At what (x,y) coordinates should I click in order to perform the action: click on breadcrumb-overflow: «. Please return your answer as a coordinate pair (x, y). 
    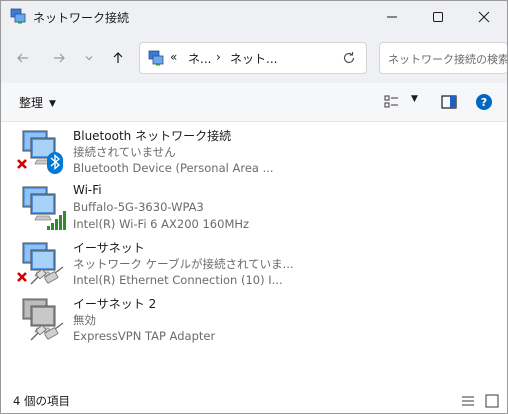
    Looking at the image, I should click on (173, 57).